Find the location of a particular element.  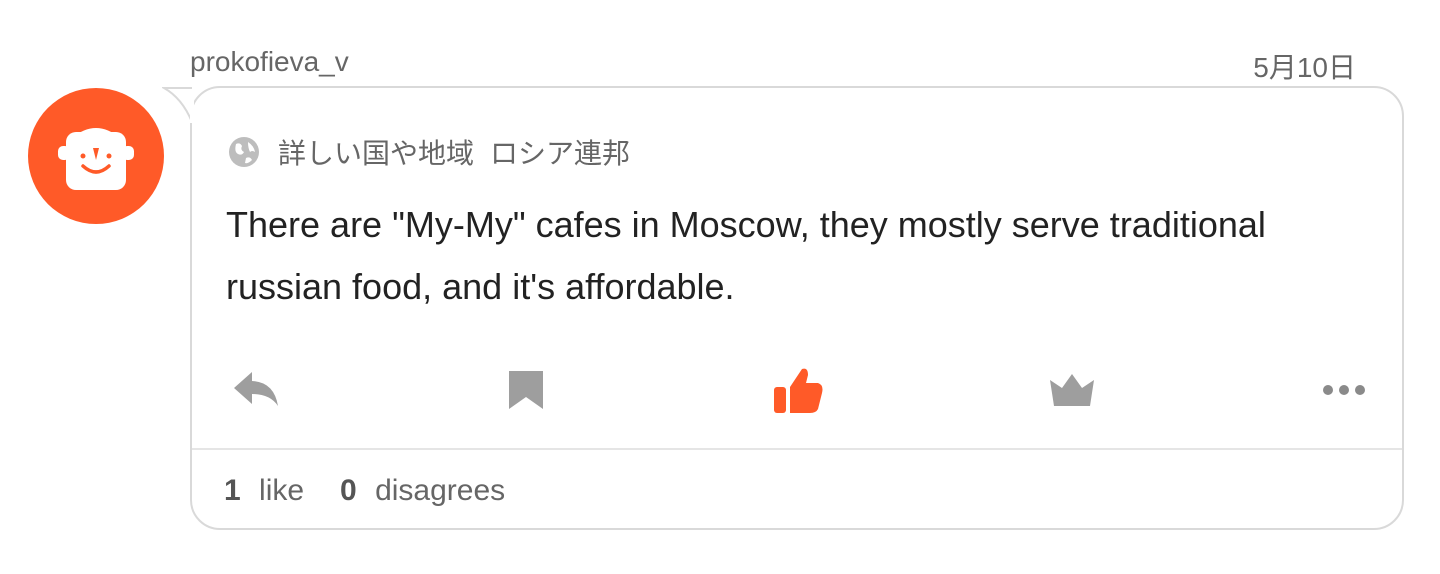

bookmark-button is located at coordinates (526, 390).